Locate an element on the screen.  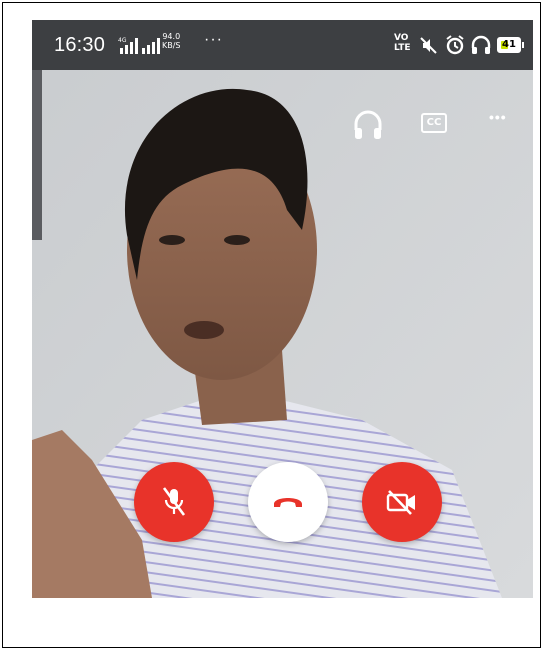
battery-icon: 41 is located at coordinates (509, 45).